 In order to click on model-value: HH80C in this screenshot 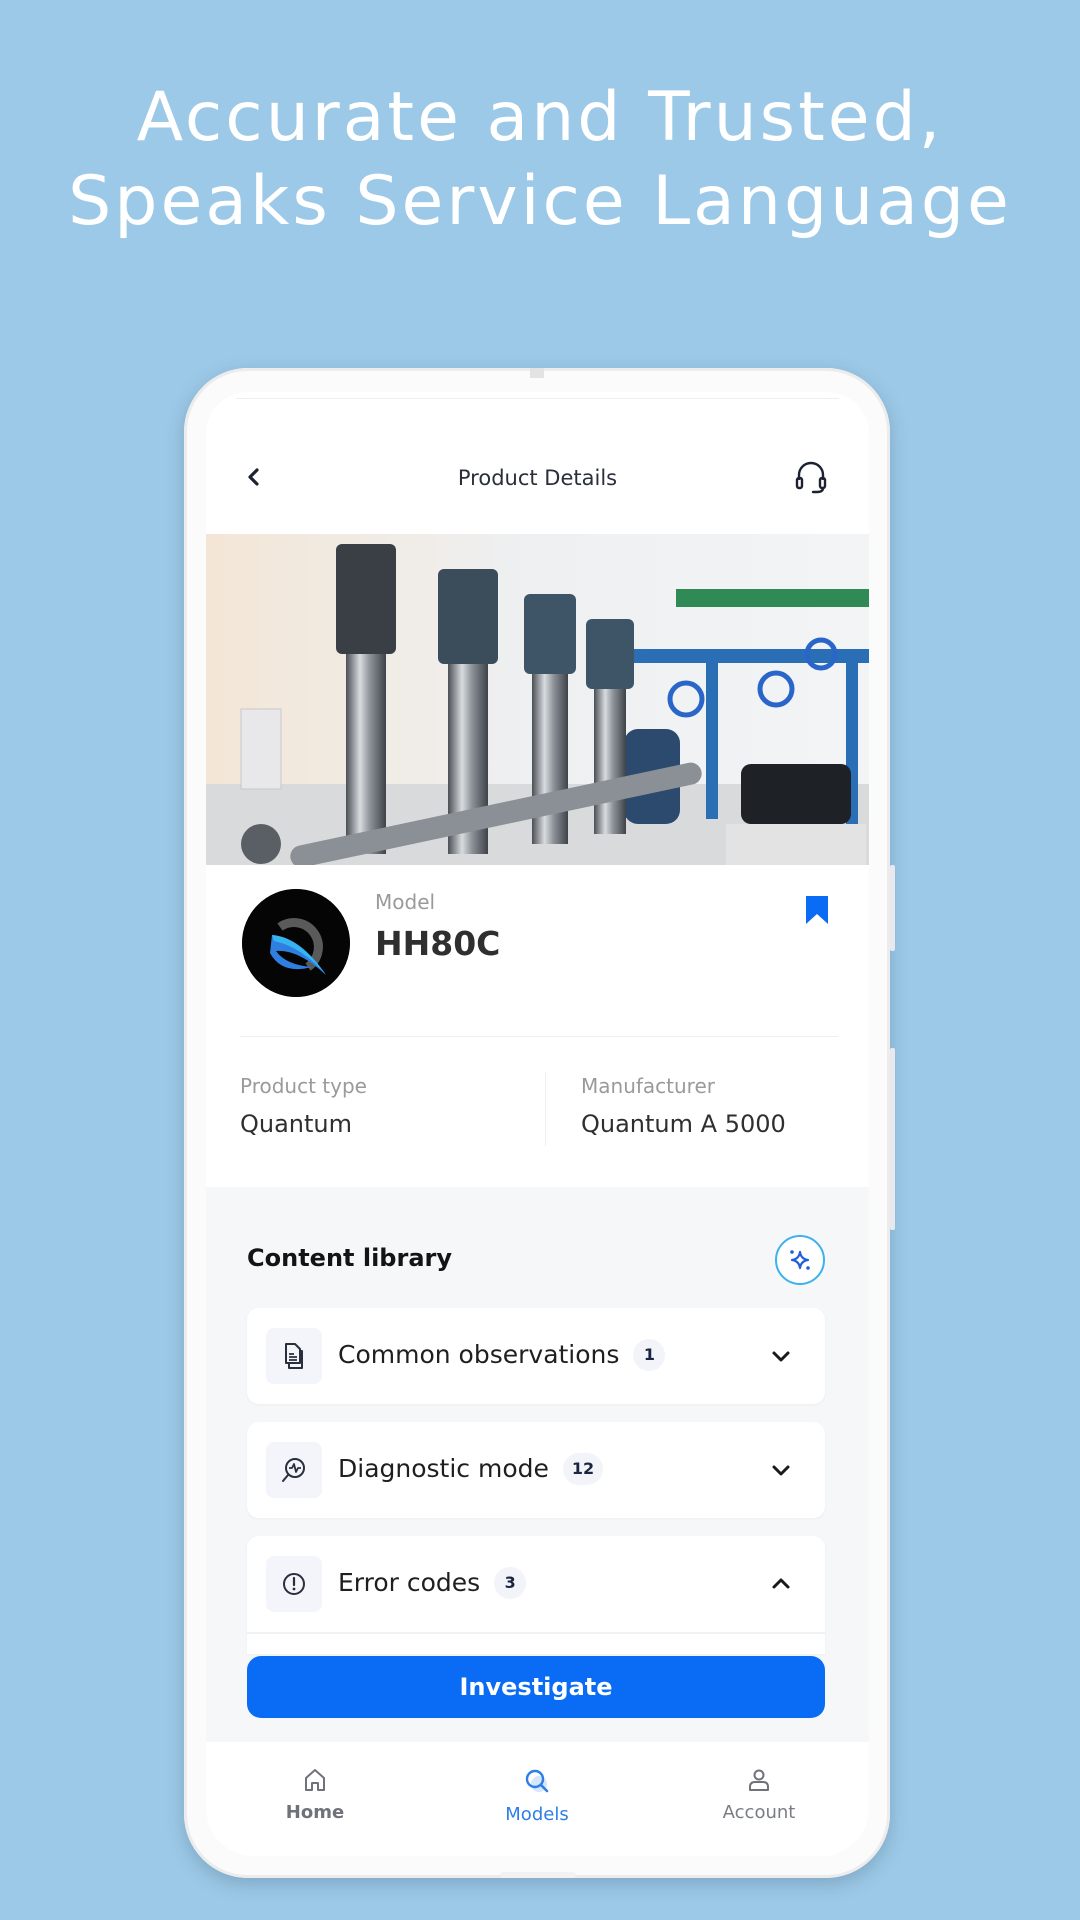, I will do `click(438, 943)`.